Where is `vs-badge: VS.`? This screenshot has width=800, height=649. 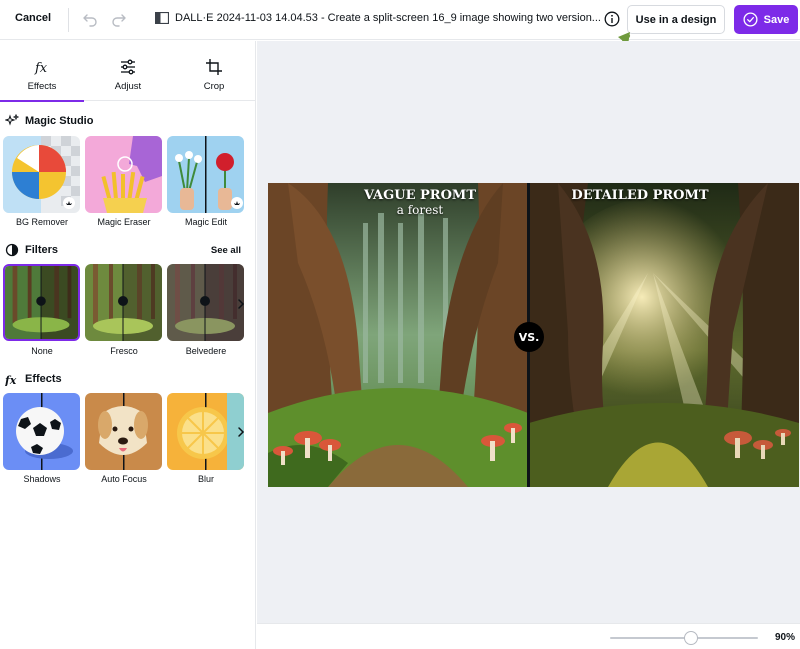 vs-badge: VS. is located at coordinates (529, 337).